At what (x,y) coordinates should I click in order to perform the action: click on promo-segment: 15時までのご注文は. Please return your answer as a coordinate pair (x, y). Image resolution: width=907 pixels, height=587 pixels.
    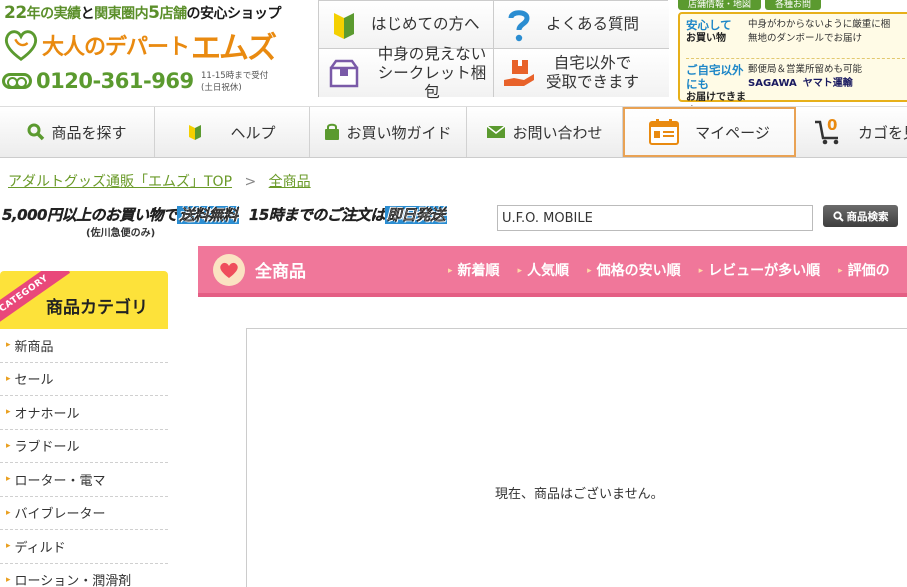
    Looking at the image, I should click on (317, 215).